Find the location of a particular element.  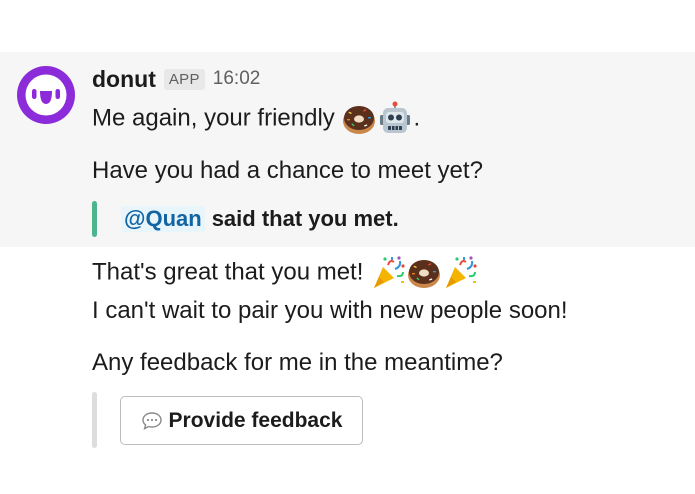

speech-bubble-icon is located at coordinates (151, 420).